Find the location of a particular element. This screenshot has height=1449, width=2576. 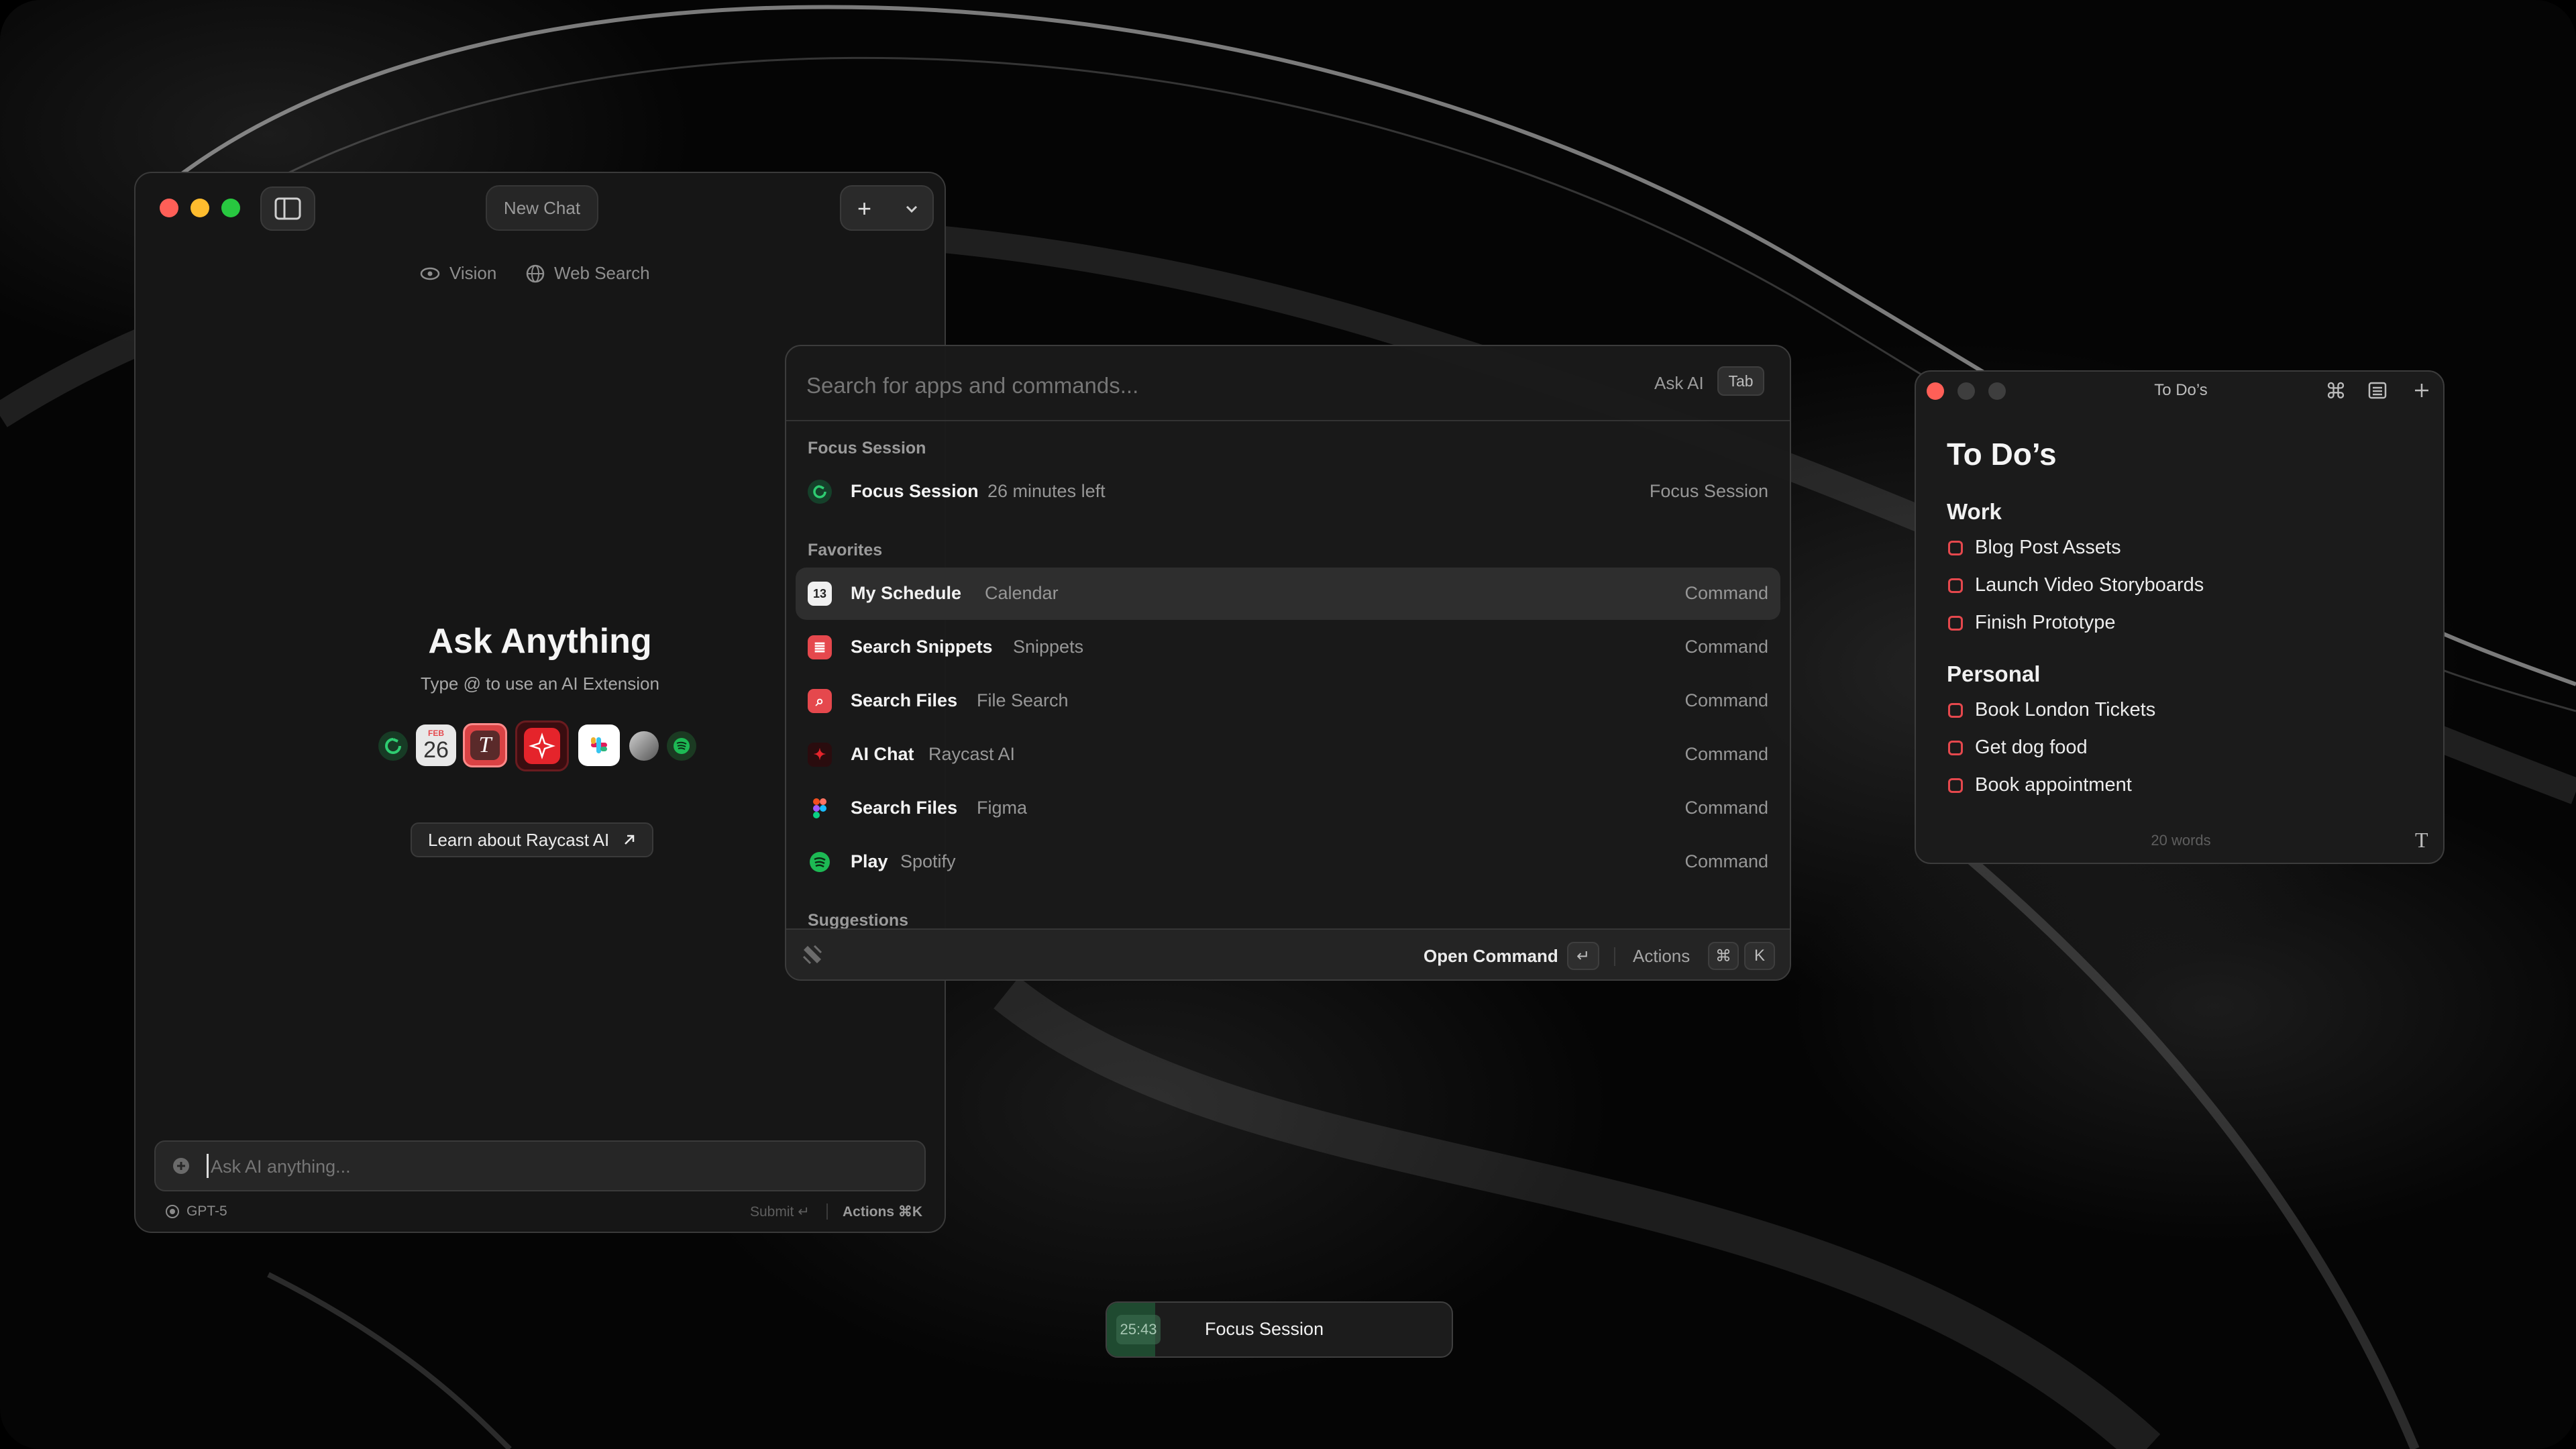

todo-item: Launch Video Storyboards is located at coordinates (2076, 585).